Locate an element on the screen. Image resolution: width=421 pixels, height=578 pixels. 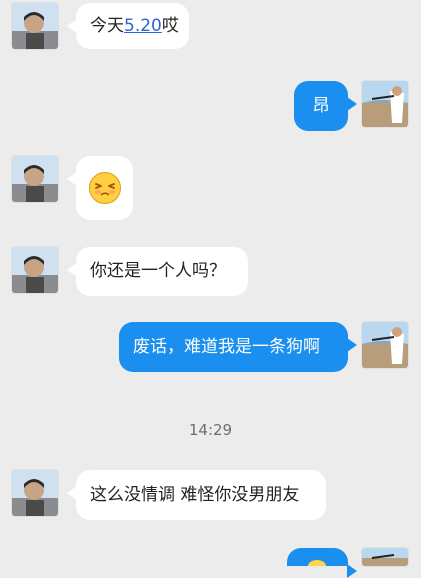
message-bubble-outgoing-partial is located at coordinates (322, 563).